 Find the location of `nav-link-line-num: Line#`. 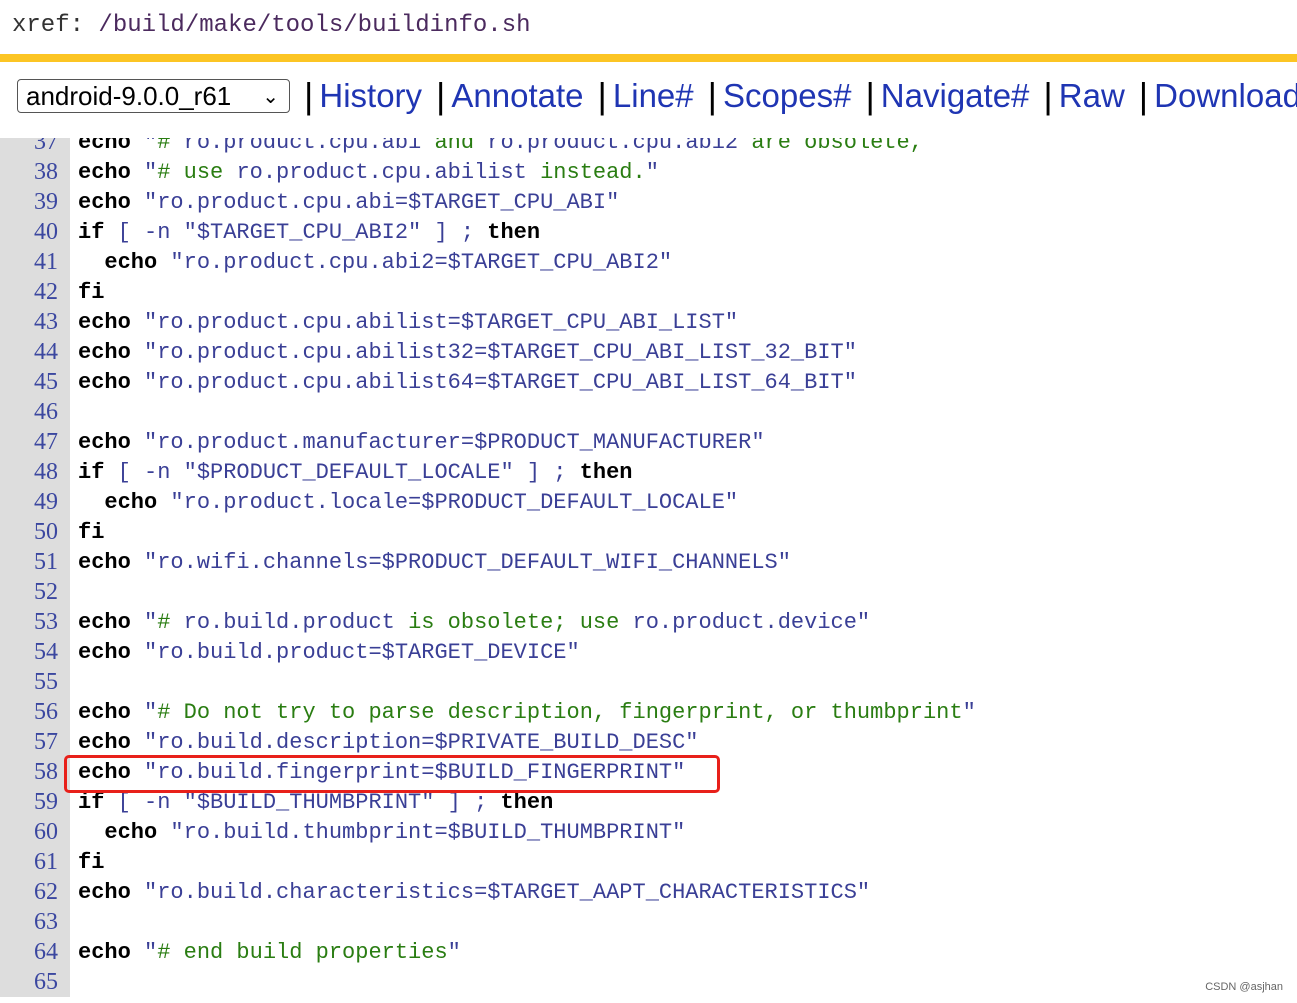

nav-link-line-num: Line# is located at coordinates (653, 96).